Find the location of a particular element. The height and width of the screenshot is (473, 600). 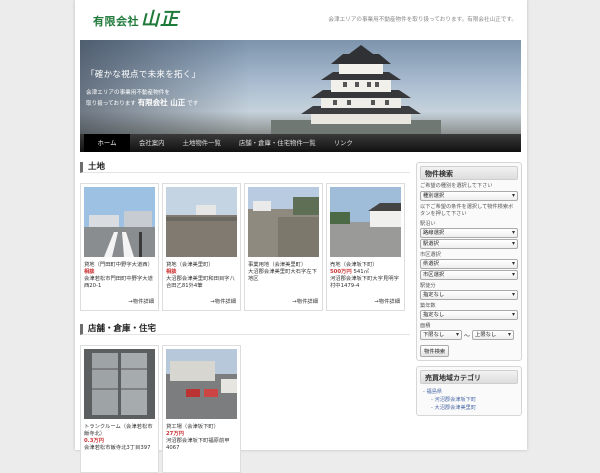

castle-image is located at coordinates (356, 90).